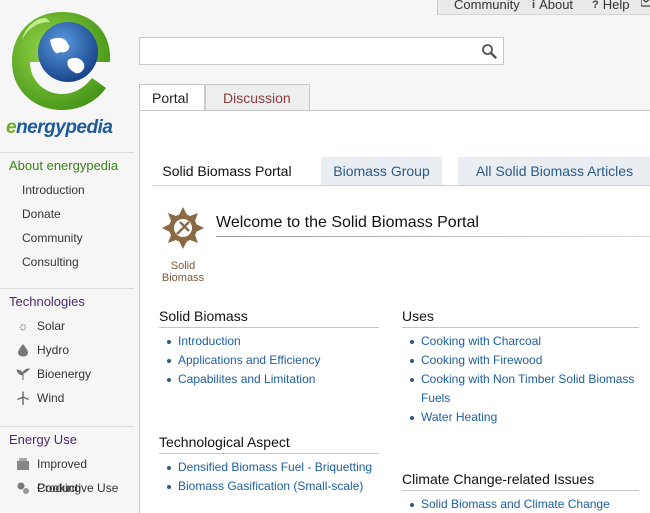 The width and height of the screenshot is (650, 513). What do you see at coordinates (534, 5) in the screenshot?
I see `info-icon: i` at bounding box center [534, 5].